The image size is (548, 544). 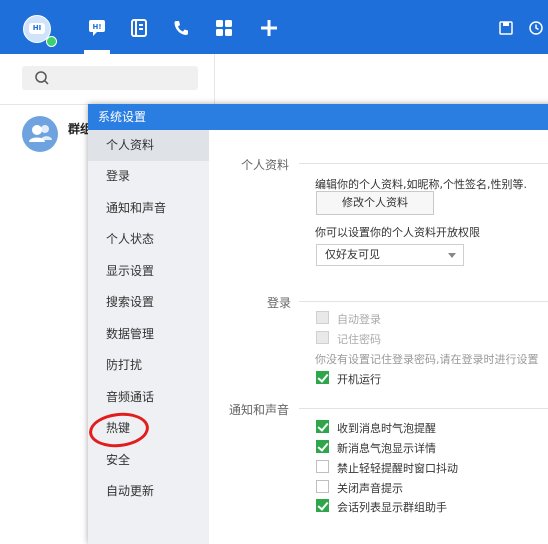 What do you see at coordinates (148, 491) in the screenshot?
I see `nav-item-auto-update: 自动更新` at bounding box center [148, 491].